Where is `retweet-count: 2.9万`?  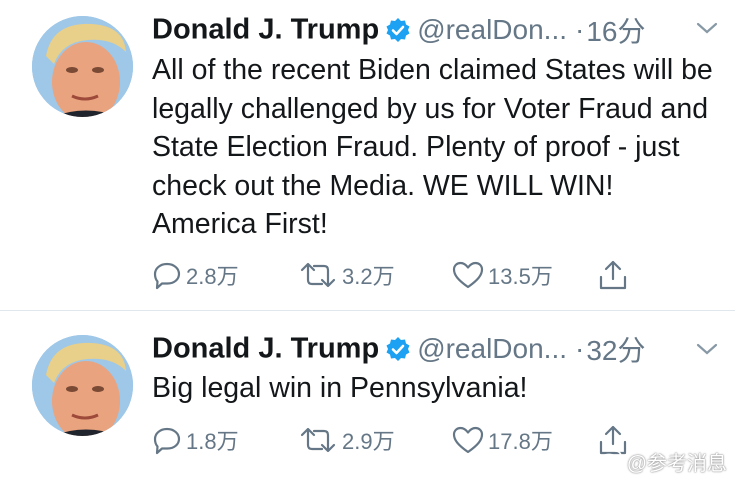
retweet-count: 2.9万 is located at coordinates (368, 441).